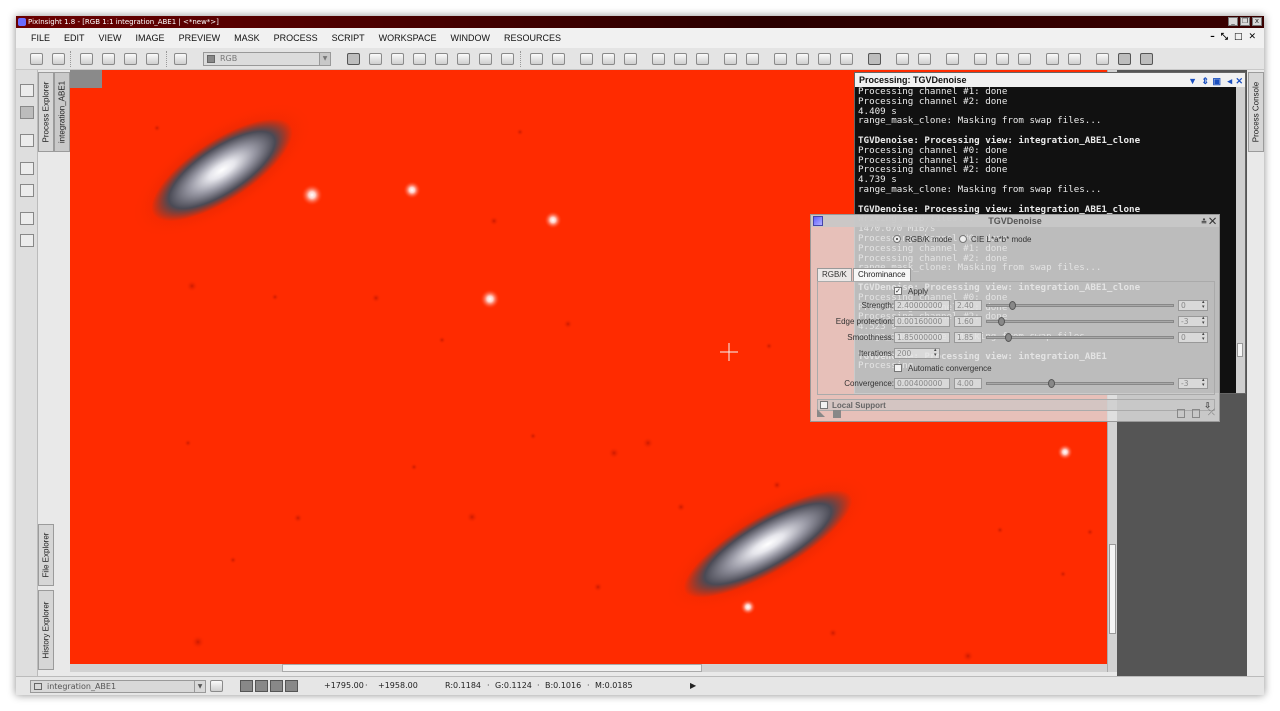 This screenshot has height=711, width=1280. What do you see at coordinates (1205, 81) in the screenshot?
I see `arrows-updown-icon: ⇕` at bounding box center [1205, 81].